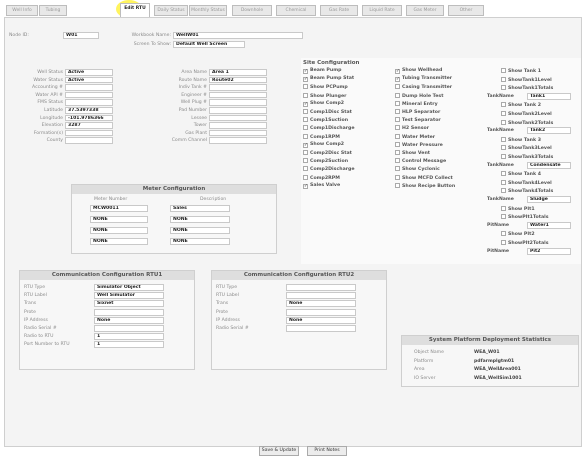 The image size is (588, 473). Describe the element at coordinates (549, 131) in the screenshot. I see `tank-name-field: Tank2` at that location.